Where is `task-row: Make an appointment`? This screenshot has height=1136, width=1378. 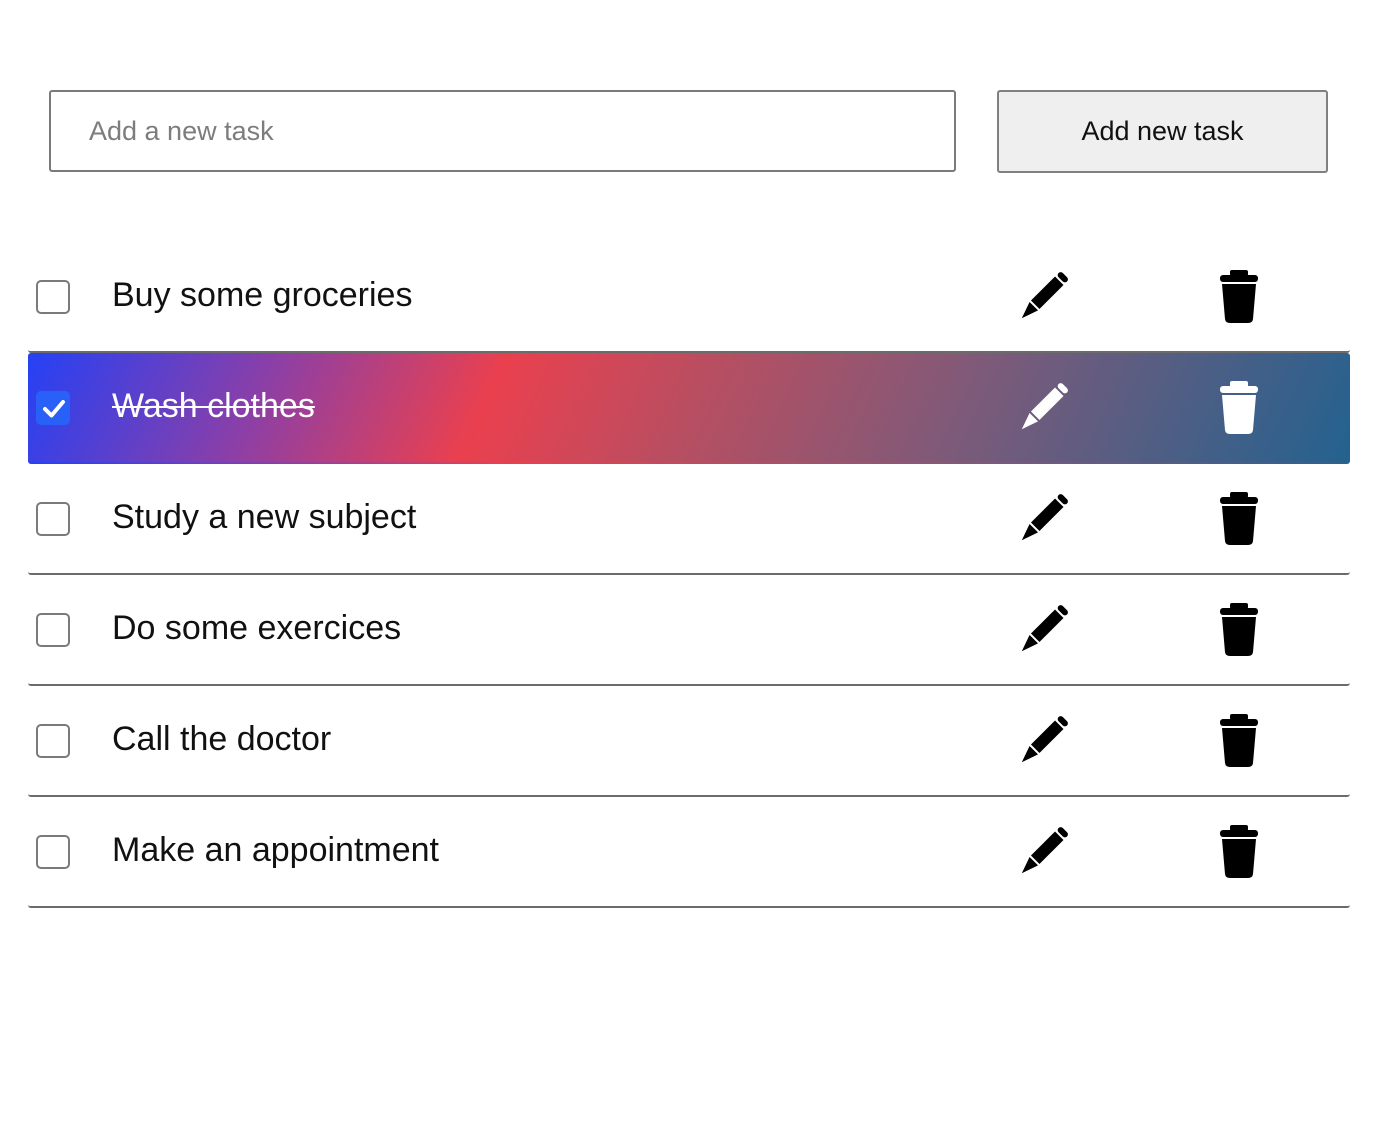
task-row: Make an appointment is located at coordinates (689, 852).